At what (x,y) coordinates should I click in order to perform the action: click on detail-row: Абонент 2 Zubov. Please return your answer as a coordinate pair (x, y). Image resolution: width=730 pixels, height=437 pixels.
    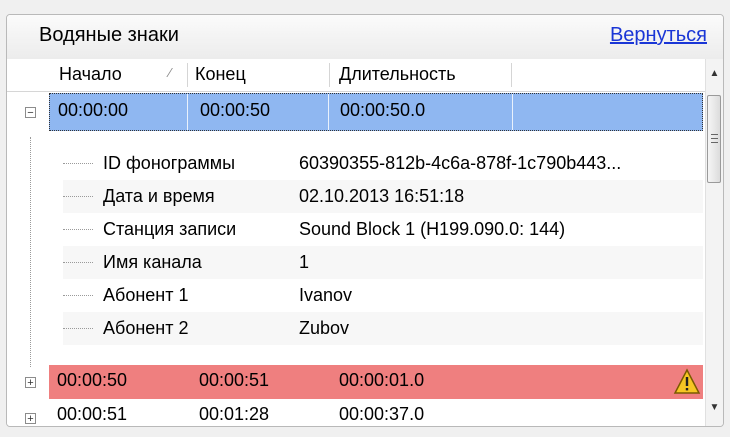
    Looking at the image, I should click on (383, 328).